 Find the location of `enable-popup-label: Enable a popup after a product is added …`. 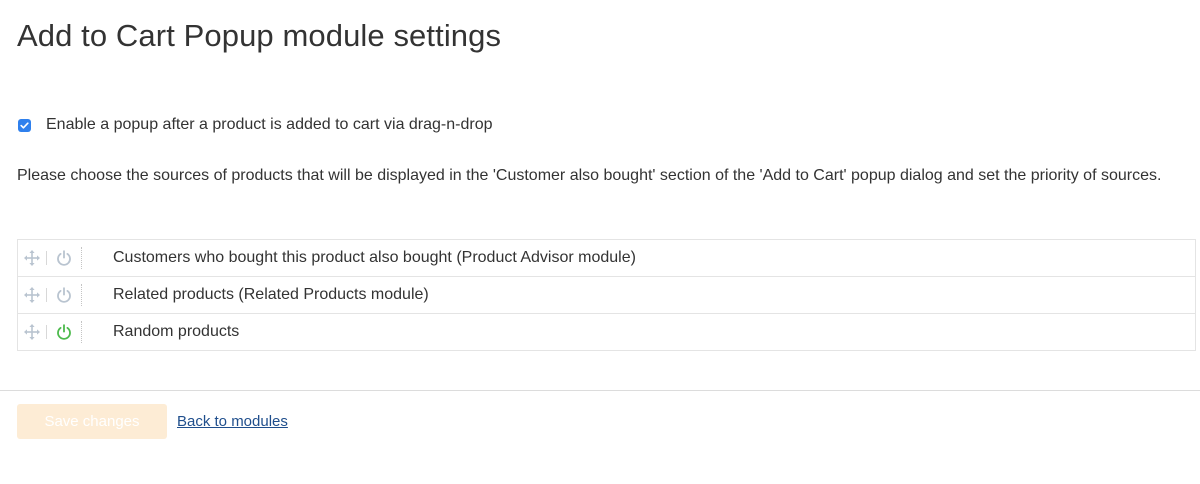

enable-popup-label: Enable a popup after a product is added … is located at coordinates (269, 125).